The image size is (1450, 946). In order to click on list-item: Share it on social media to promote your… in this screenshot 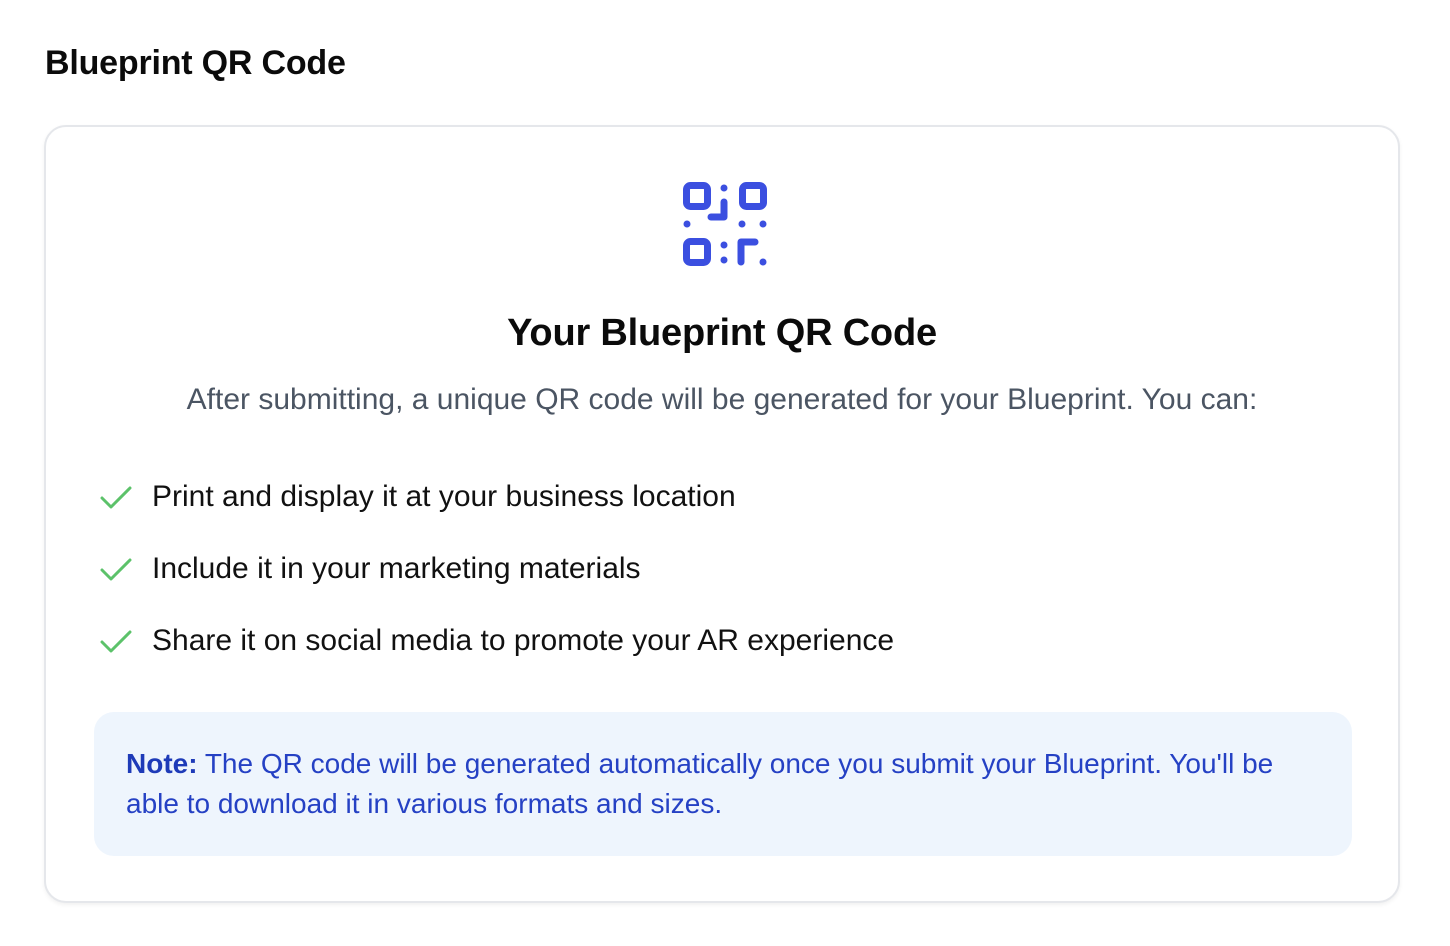, I will do `click(496, 656)`.